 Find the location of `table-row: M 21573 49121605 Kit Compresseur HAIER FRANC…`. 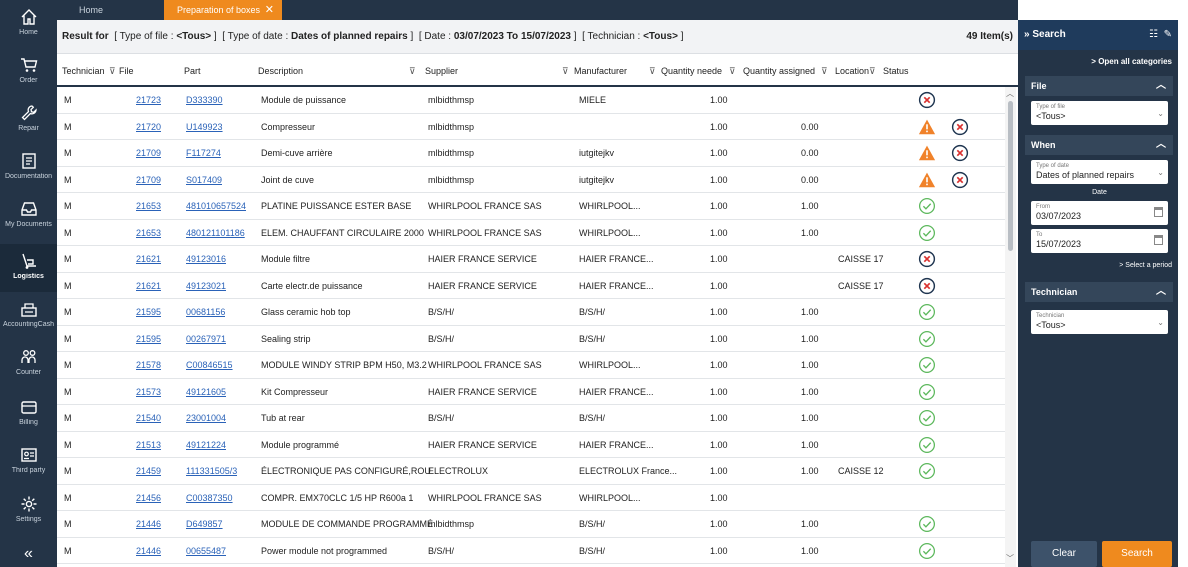

table-row: M 21573 49121605 Kit Compresseur HAIER FRANC… is located at coordinates (532, 392).